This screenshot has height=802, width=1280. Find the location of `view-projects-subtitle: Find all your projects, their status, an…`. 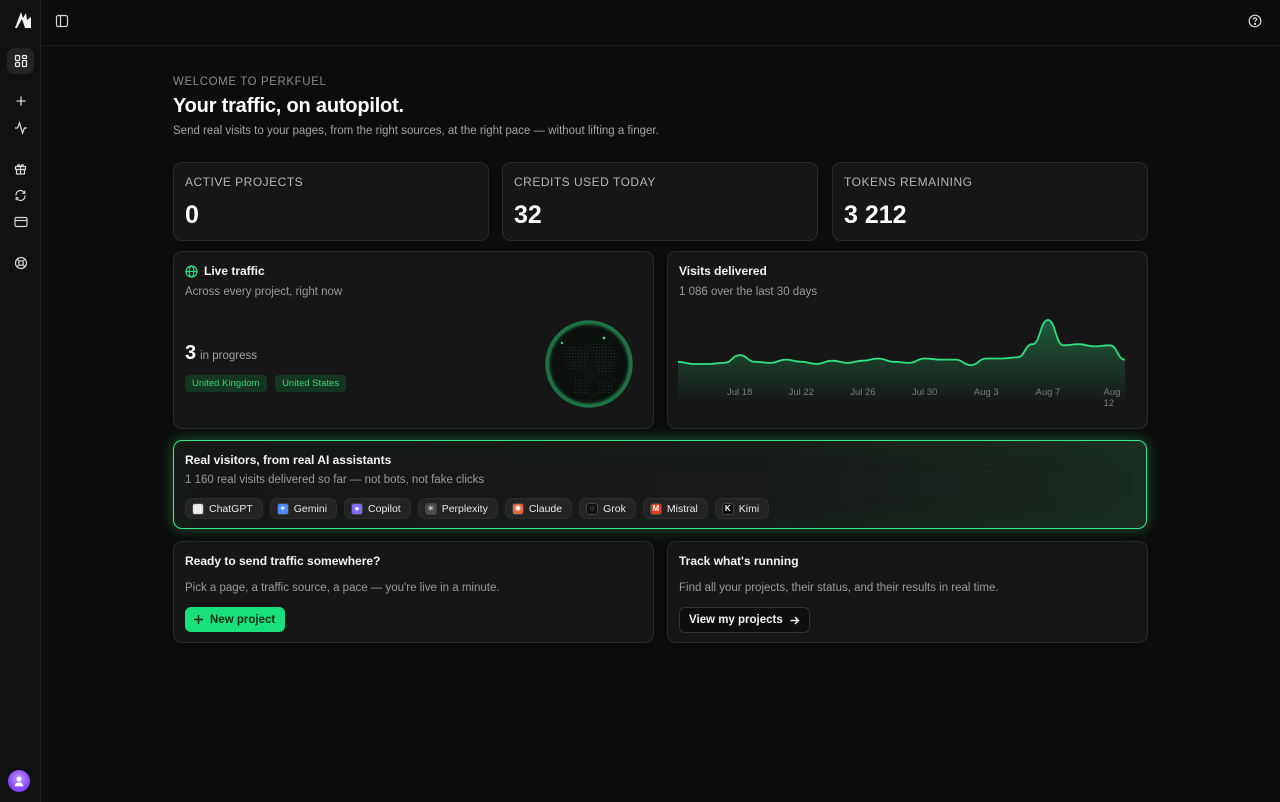

view-projects-subtitle: Find all your projects, their status, an… is located at coordinates (839, 588).